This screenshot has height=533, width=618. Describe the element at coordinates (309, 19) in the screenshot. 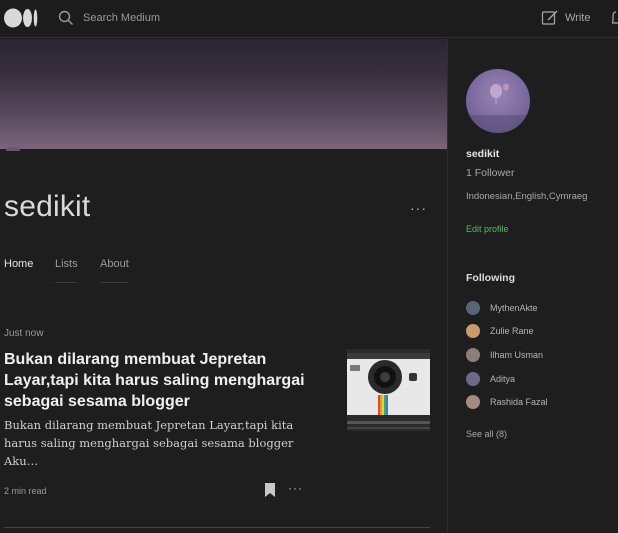

I see `top-navbar: Search Medium Write` at that location.